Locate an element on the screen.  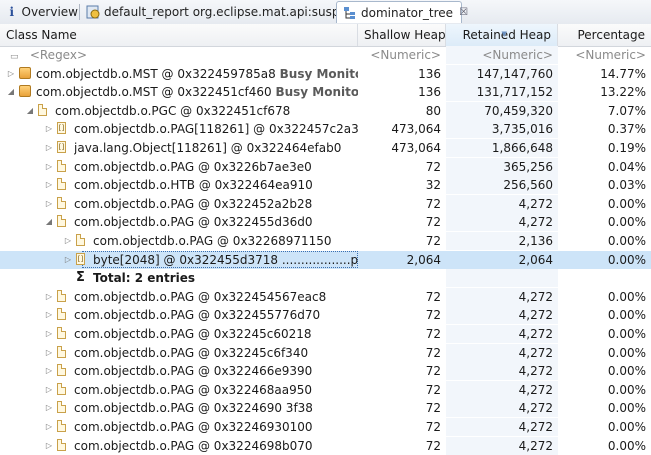
class-name-cell: Total: 2 entries is located at coordinates (225, 278).